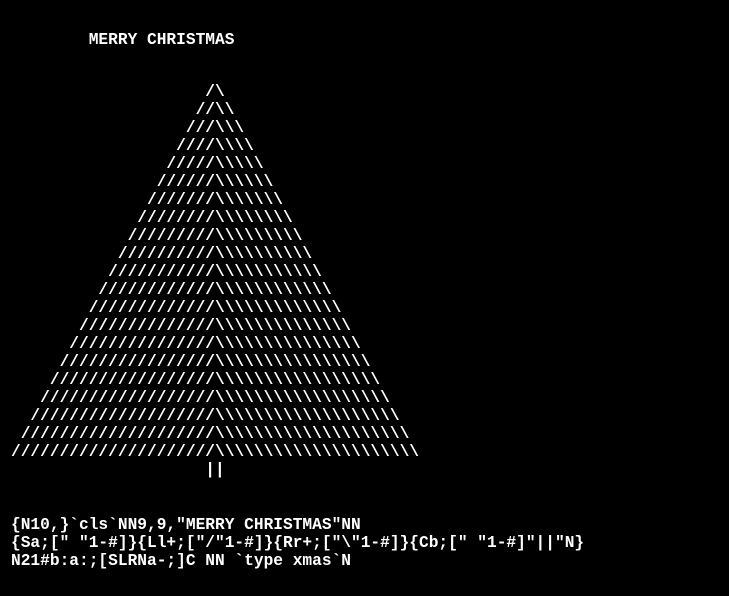 The width and height of the screenshot is (729, 596). What do you see at coordinates (118, 470) in the screenshot?
I see `tree-trunk: ||` at bounding box center [118, 470].